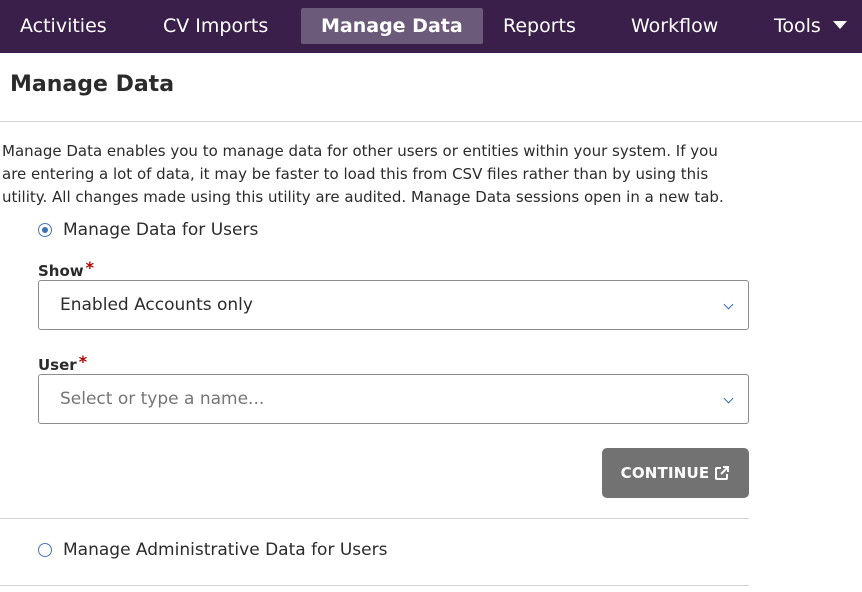 The image size is (862, 592). Describe the element at coordinates (215, 26) in the screenshot. I see `nav-item-cv-imports: CV Imports` at that location.